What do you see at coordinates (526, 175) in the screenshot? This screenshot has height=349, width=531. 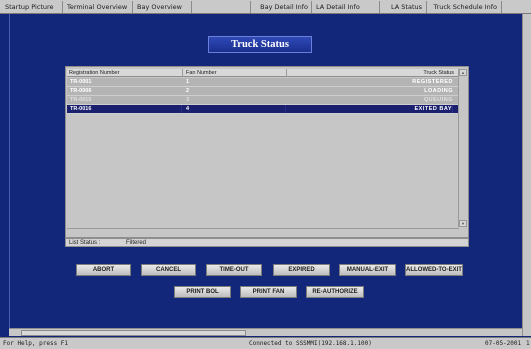 I see `vertical-scrollbar` at bounding box center [526, 175].